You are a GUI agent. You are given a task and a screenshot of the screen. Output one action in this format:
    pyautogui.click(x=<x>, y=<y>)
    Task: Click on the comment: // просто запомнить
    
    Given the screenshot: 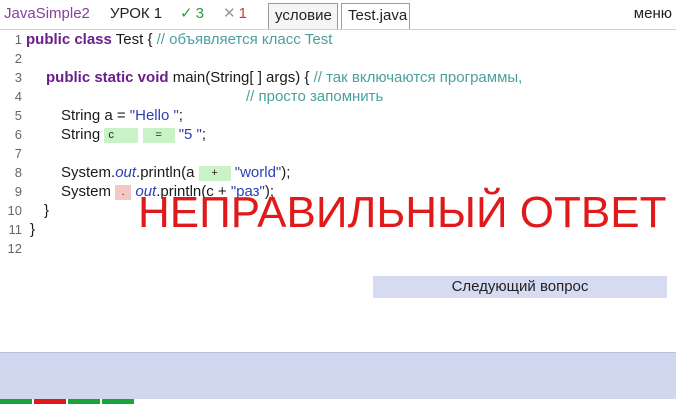 What is the action you would take?
    pyautogui.click(x=315, y=96)
    